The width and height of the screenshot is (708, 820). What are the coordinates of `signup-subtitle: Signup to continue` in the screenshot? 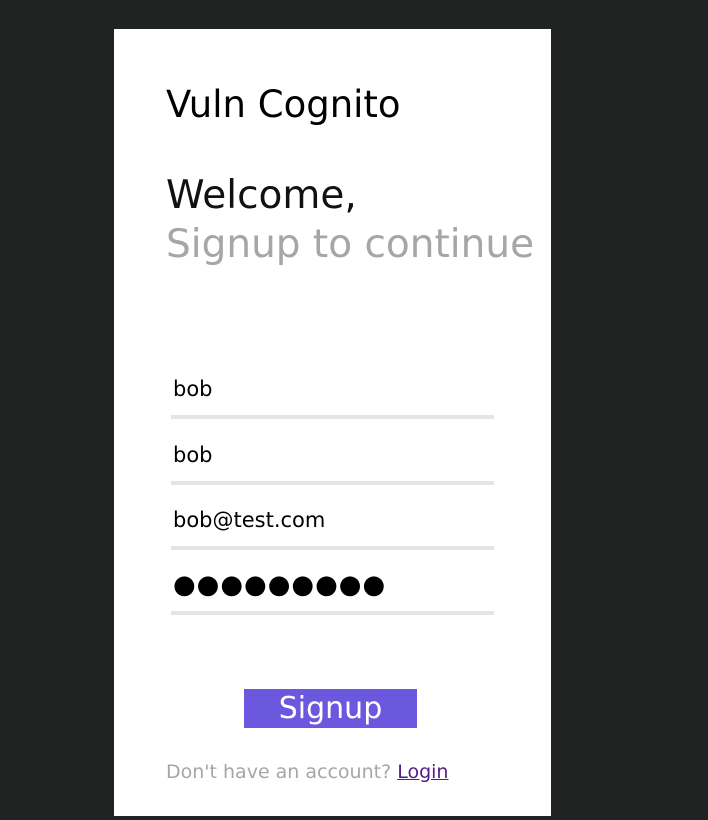 It's located at (350, 244).